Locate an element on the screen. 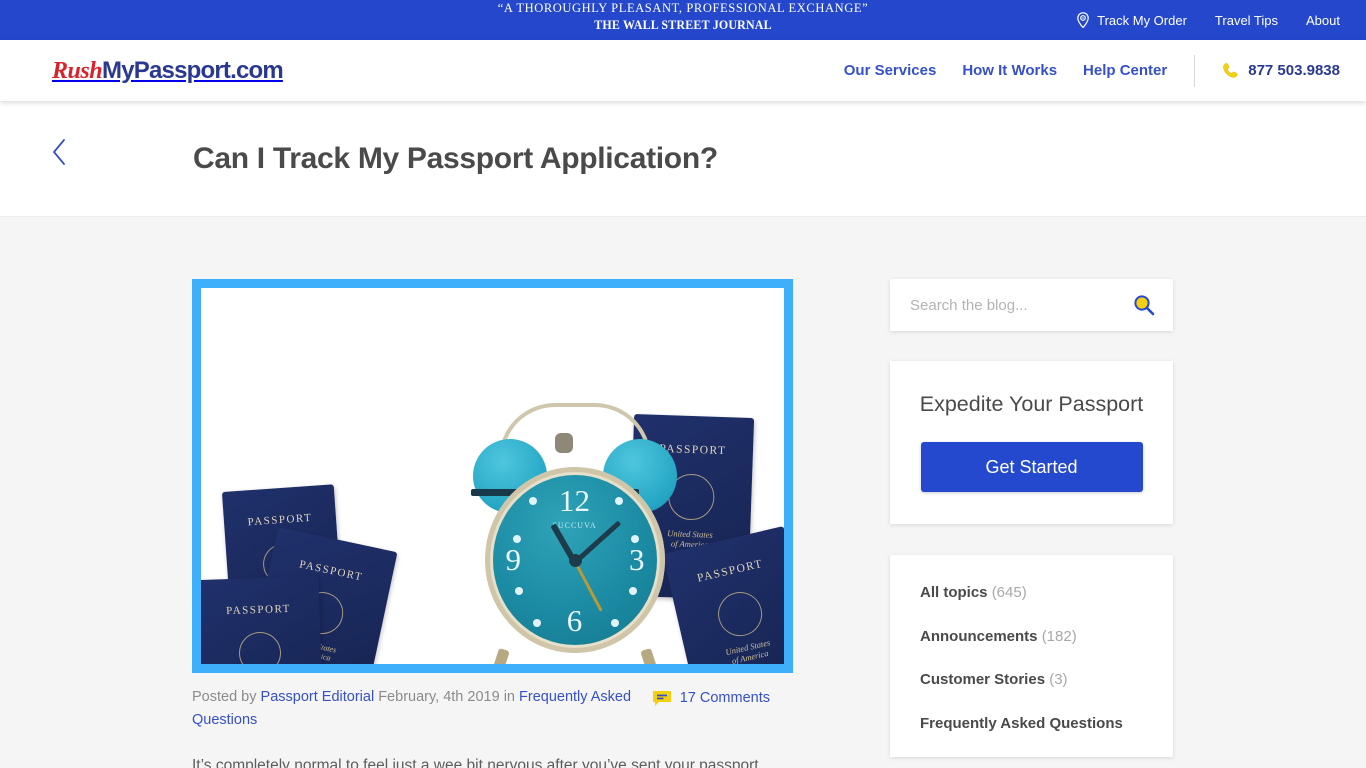  comments-link: 17 Comments is located at coordinates (711, 698).